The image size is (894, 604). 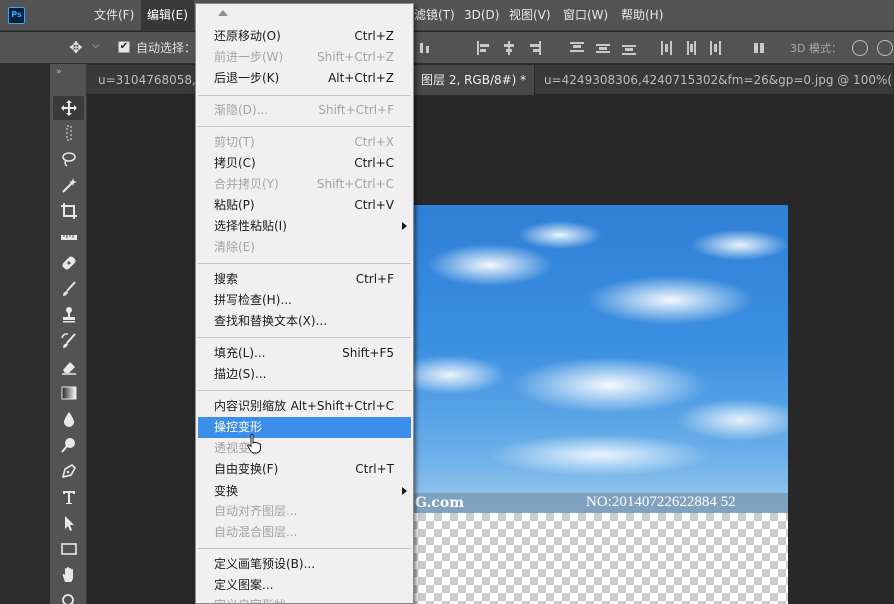 What do you see at coordinates (434, 15) in the screenshot?
I see `menu-filter: 滤镜(T)` at bounding box center [434, 15].